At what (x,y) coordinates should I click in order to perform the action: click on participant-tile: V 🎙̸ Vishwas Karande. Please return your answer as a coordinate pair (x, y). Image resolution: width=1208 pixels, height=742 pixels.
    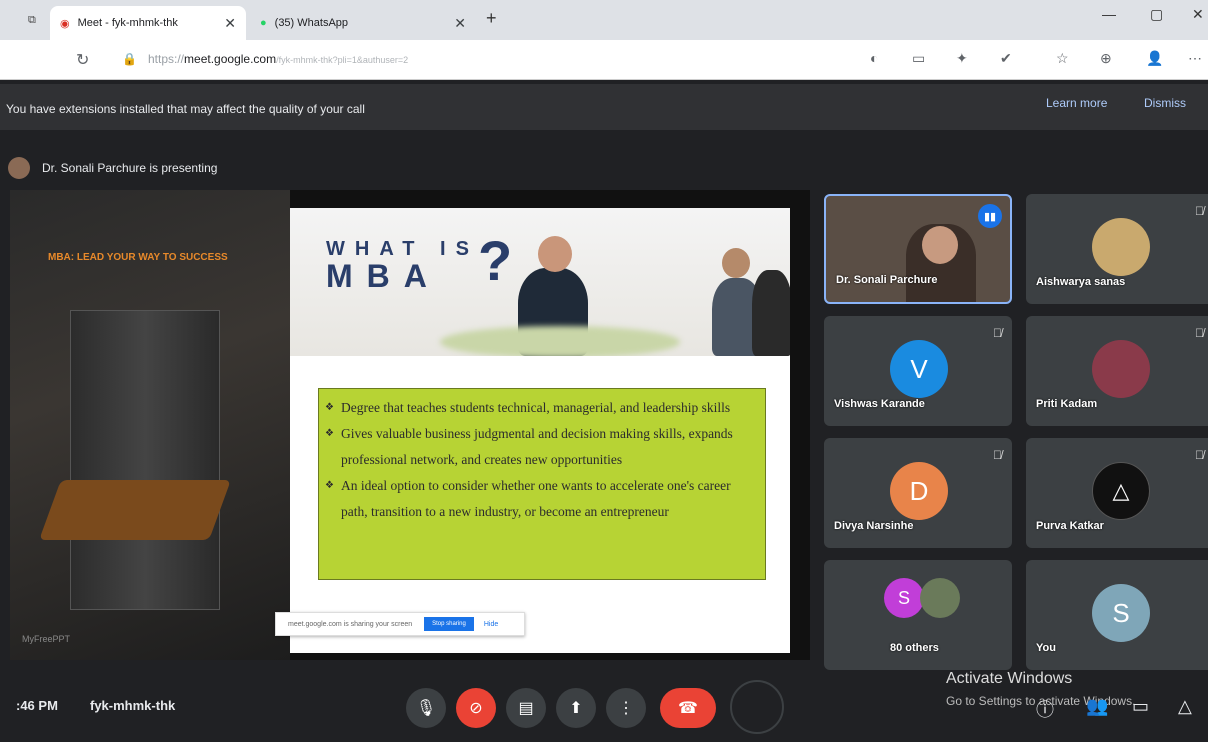
    Looking at the image, I should click on (918, 371).